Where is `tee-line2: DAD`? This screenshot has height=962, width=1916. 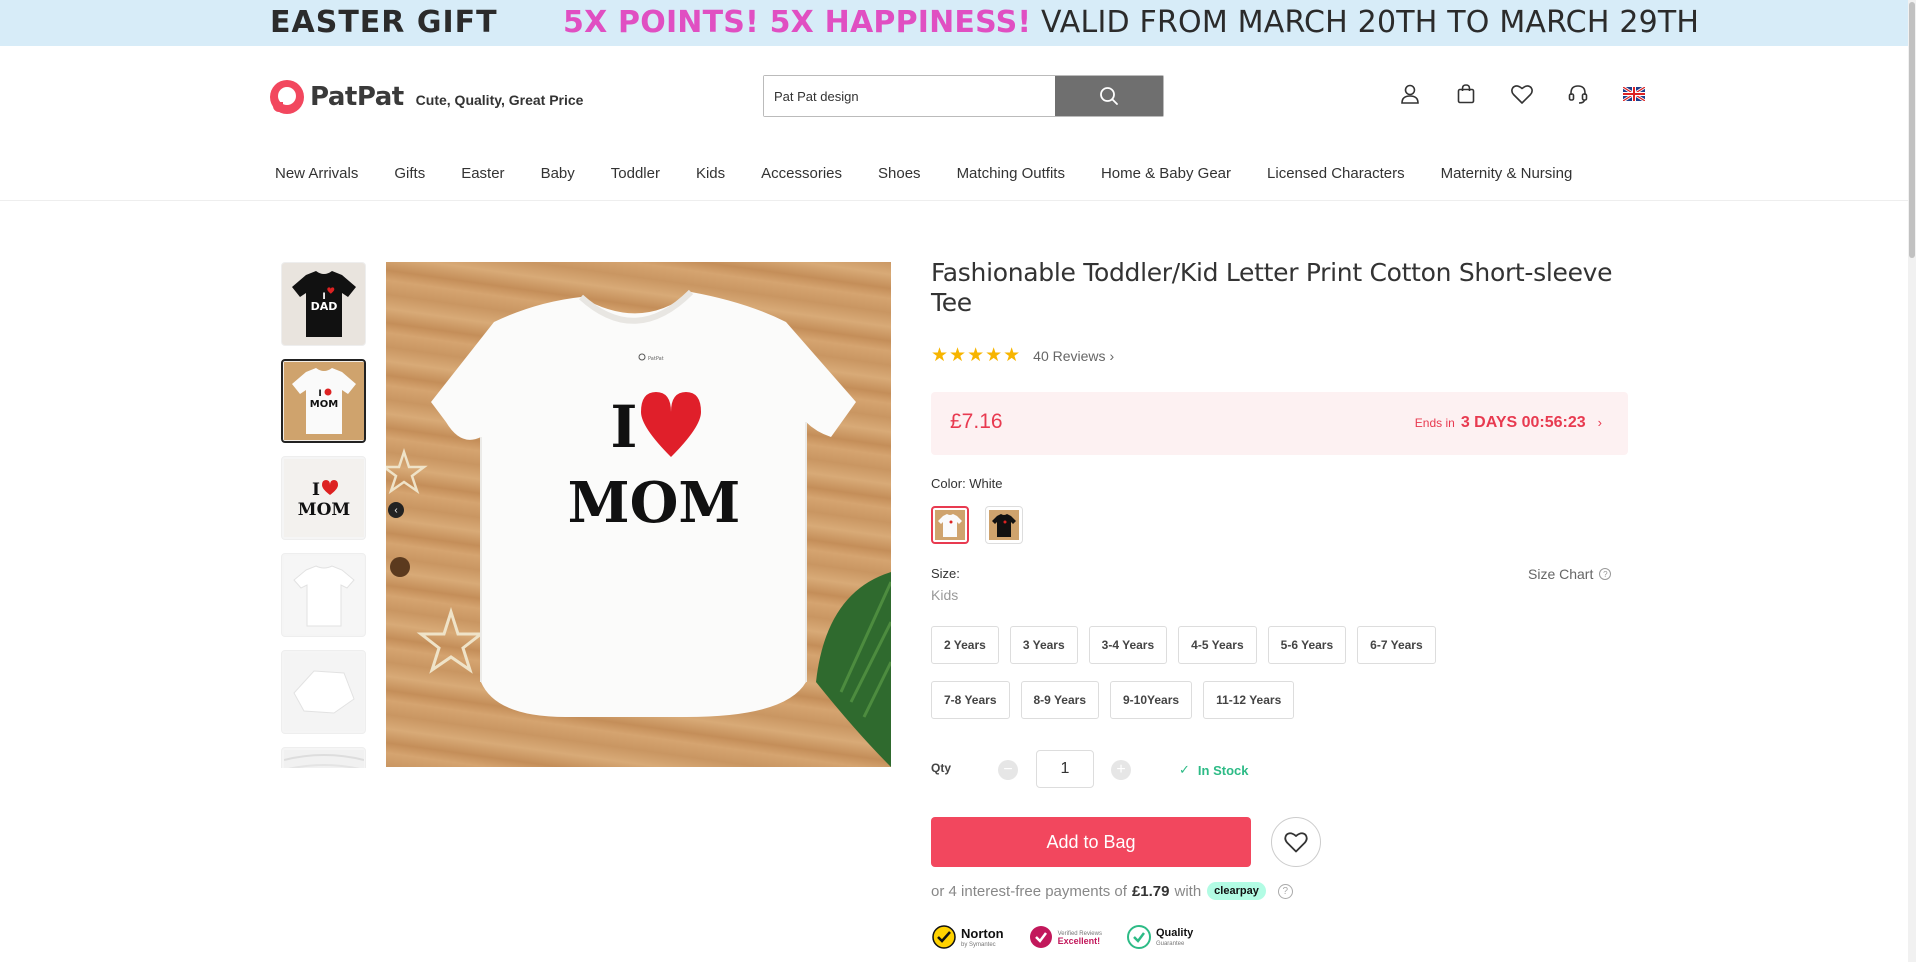 tee-line2: DAD is located at coordinates (323, 306).